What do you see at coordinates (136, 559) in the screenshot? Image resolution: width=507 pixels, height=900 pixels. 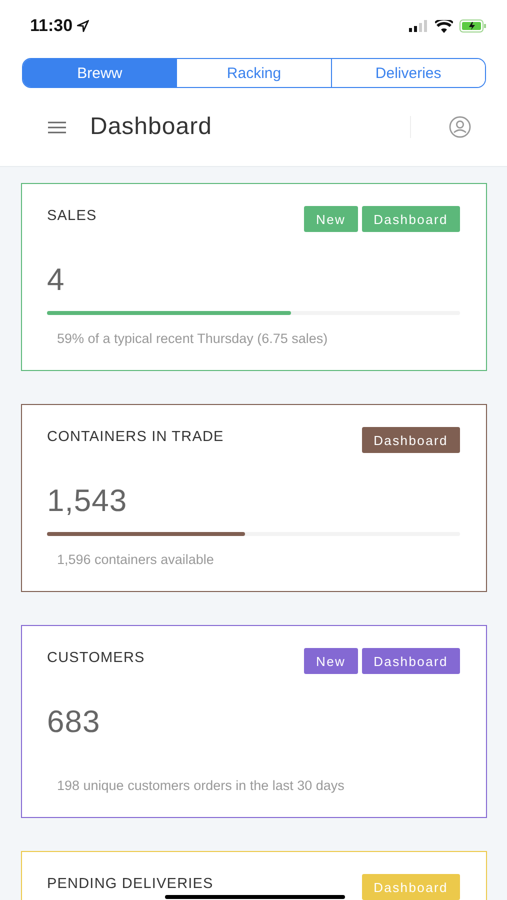 I see `stat-note: 1,596 containers available` at bounding box center [136, 559].